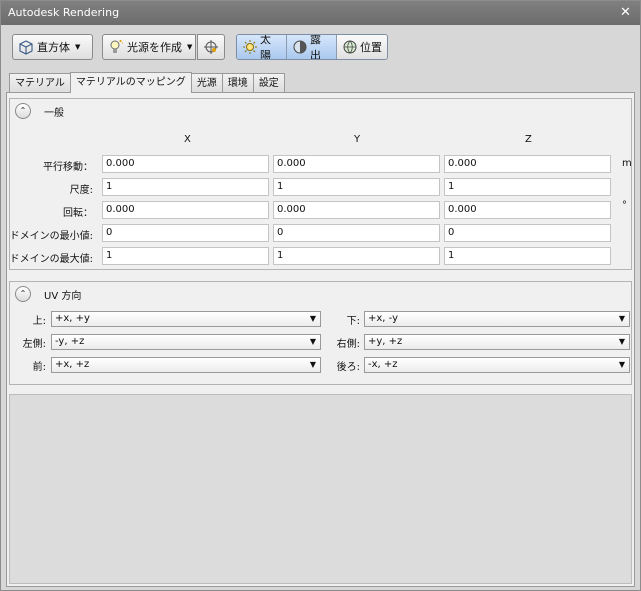  What do you see at coordinates (186, 365) in the screenshot?
I see `uv-front-select: +x, +z ▼` at bounding box center [186, 365].